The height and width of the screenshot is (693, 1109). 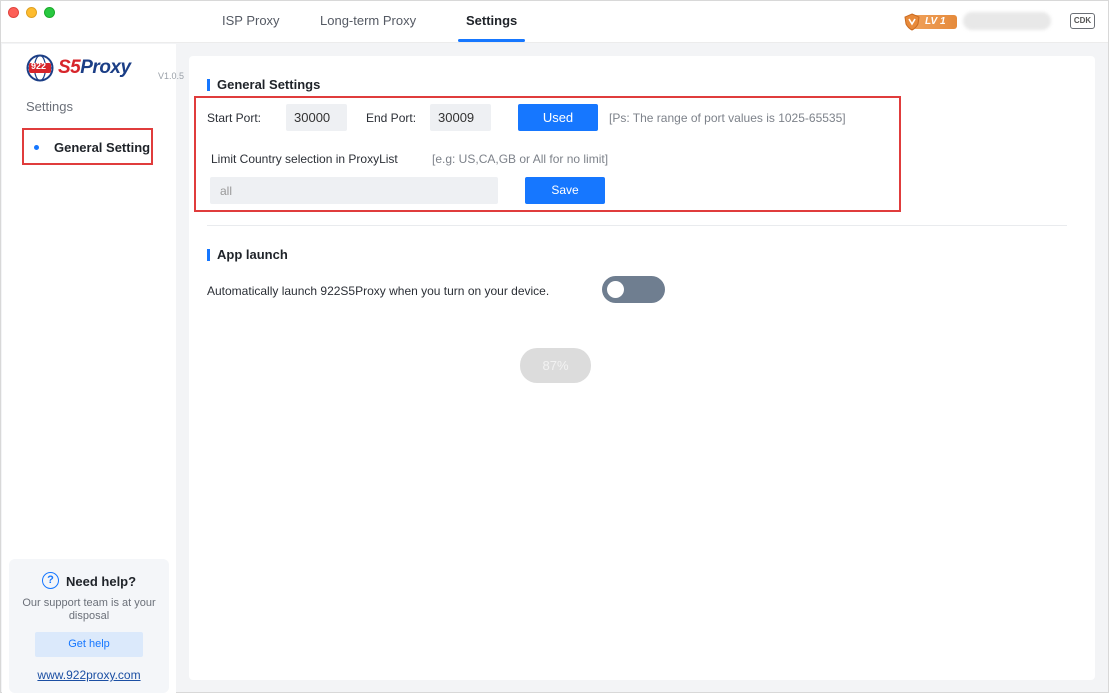 I want to click on country-limit-hint: [e.g: US,CA,GB or All for no limit], so click(x=520, y=159).